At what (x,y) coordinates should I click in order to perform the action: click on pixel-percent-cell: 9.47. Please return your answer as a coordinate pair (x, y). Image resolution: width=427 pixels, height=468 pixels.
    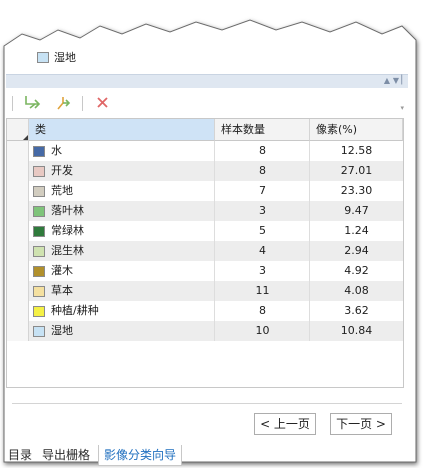
    Looking at the image, I should click on (356, 210).